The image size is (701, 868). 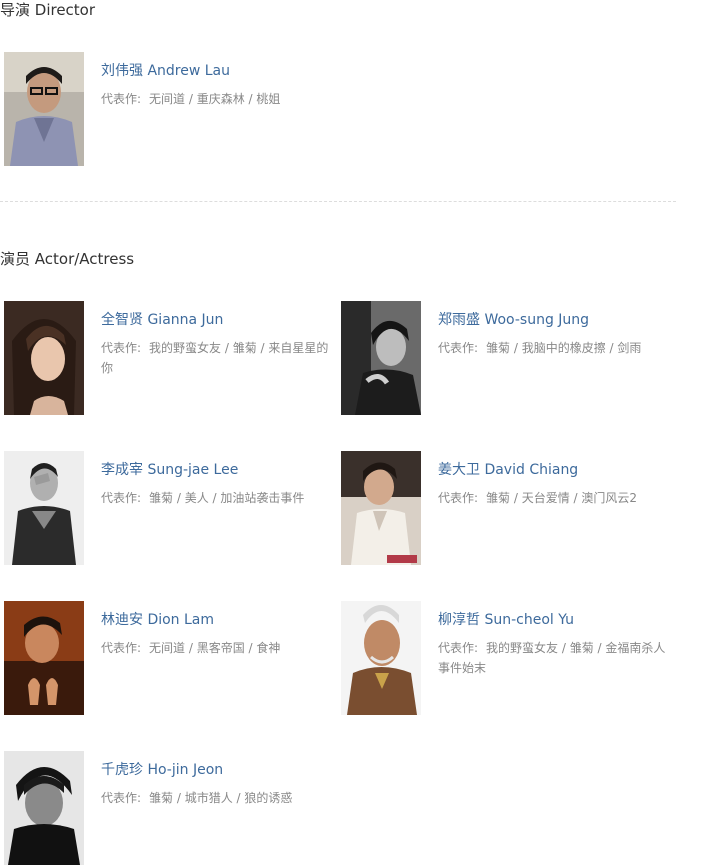 I want to click on works-list: 无间道 / 重庆森林 / 桃姐, so click(x=215, y=99).